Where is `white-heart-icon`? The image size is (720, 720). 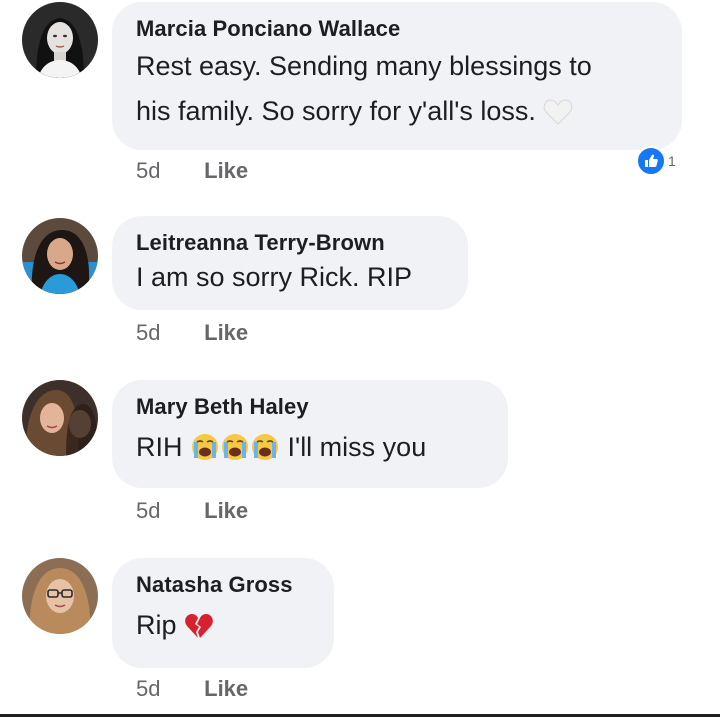
white-heart-icon is located at coordinates (558, 117).